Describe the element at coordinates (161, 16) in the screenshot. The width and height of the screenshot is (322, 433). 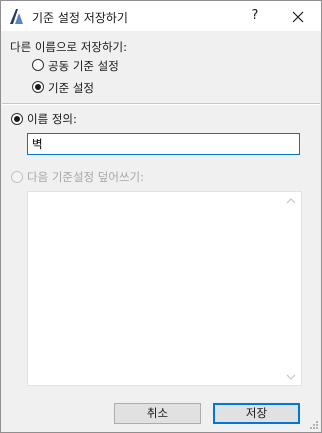
I see `title-bar: 기준 설정 저장하기 ?` at that location.